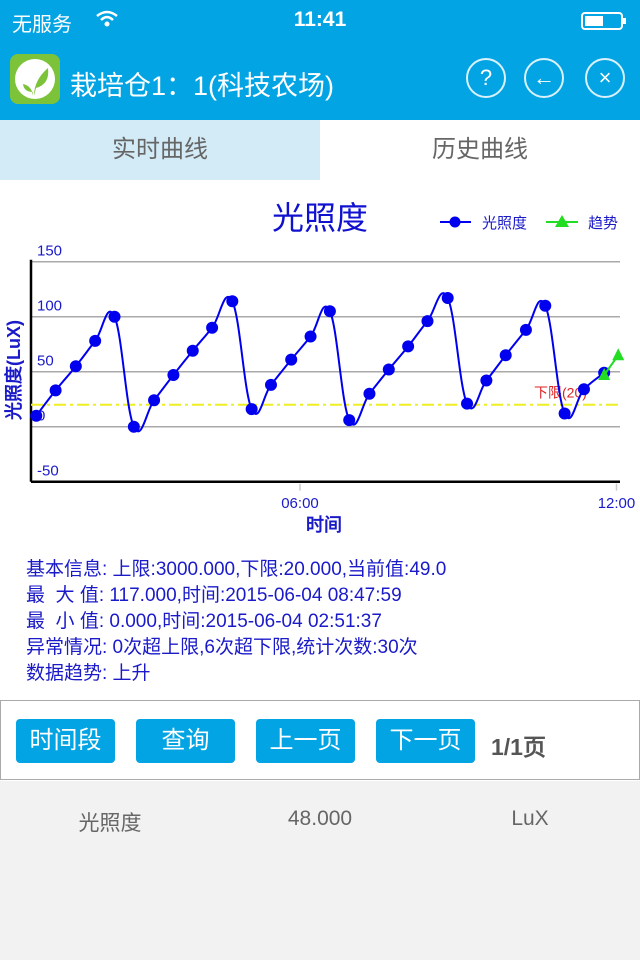 The image size is (640, 960). I want to click on y-axis-label: 光照度(LuX), so click(13, 370).